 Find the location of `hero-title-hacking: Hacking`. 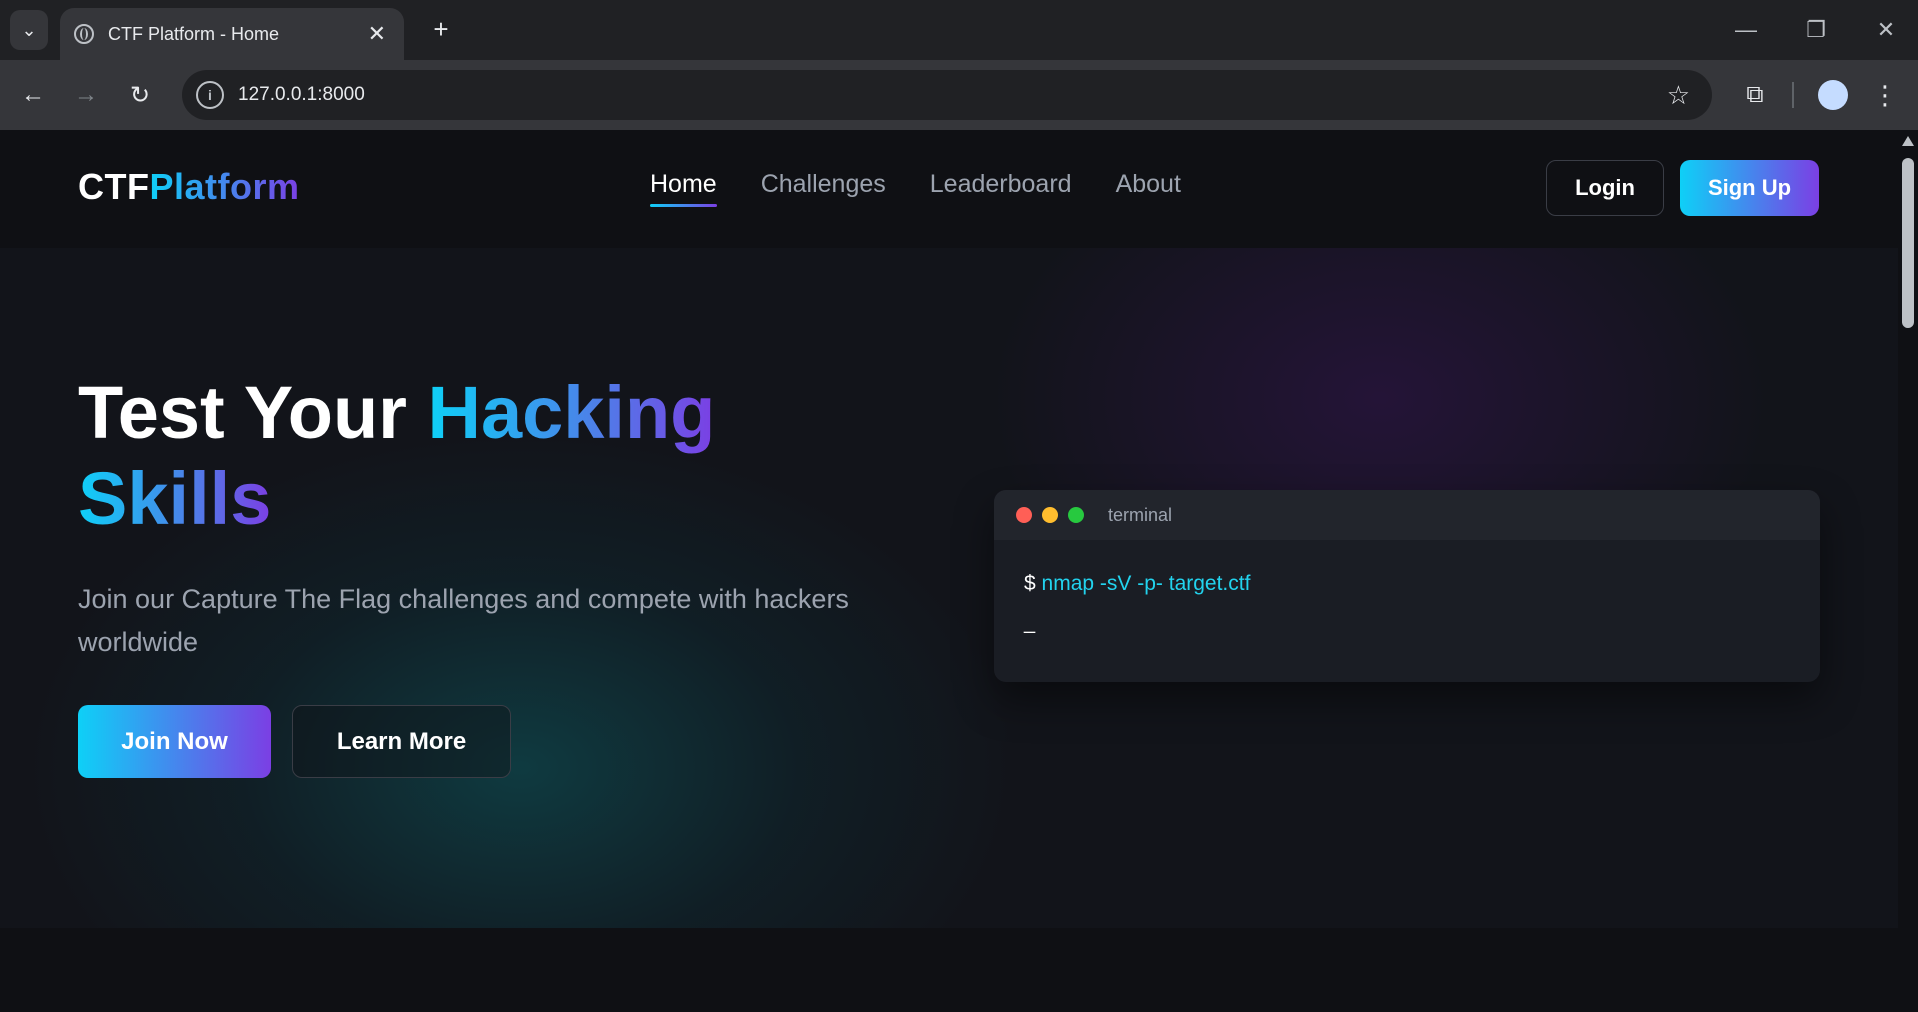

hero-title-hacking: Hacking is located at coordinates (571, 412).